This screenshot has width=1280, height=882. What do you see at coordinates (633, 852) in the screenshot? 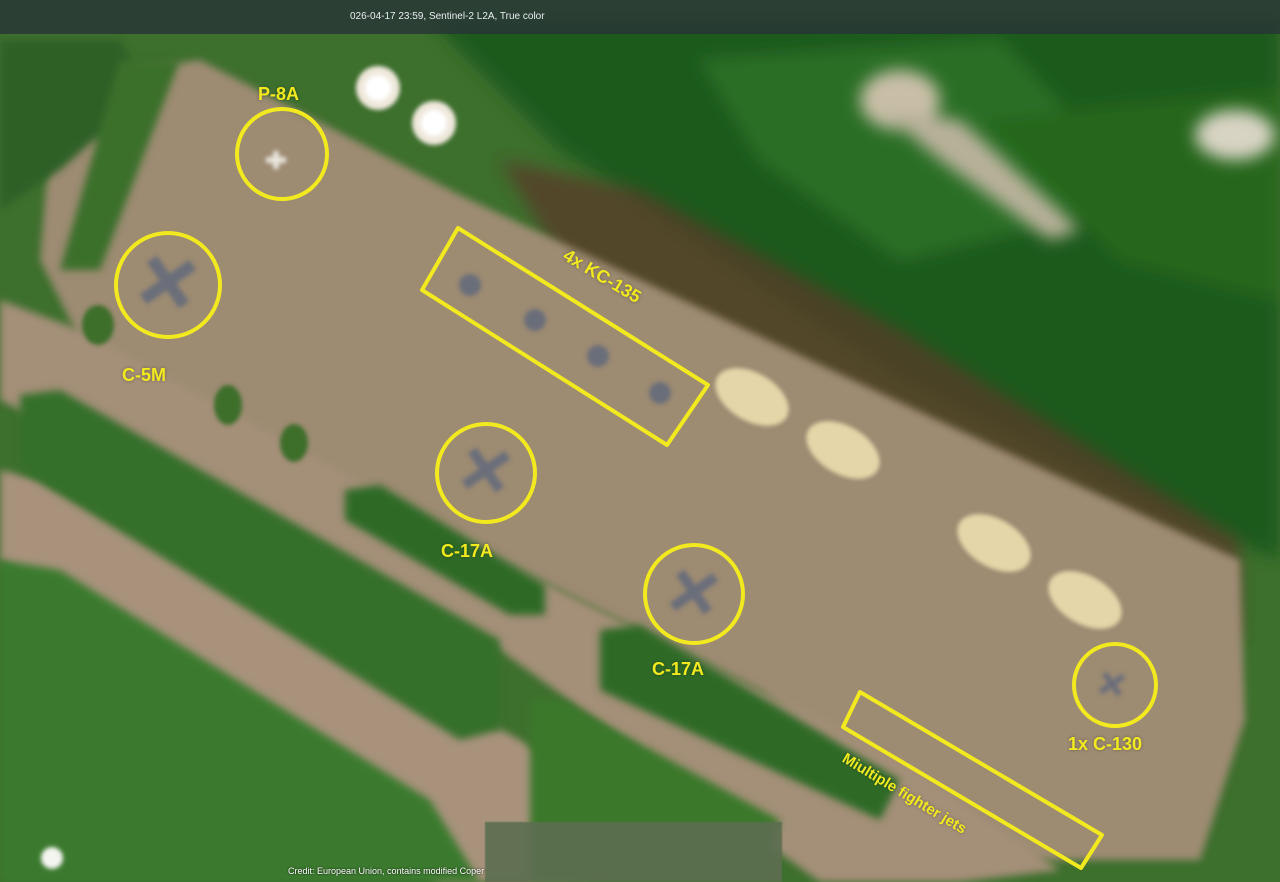
I see `redacted-region` at bounding box center [633, 852].